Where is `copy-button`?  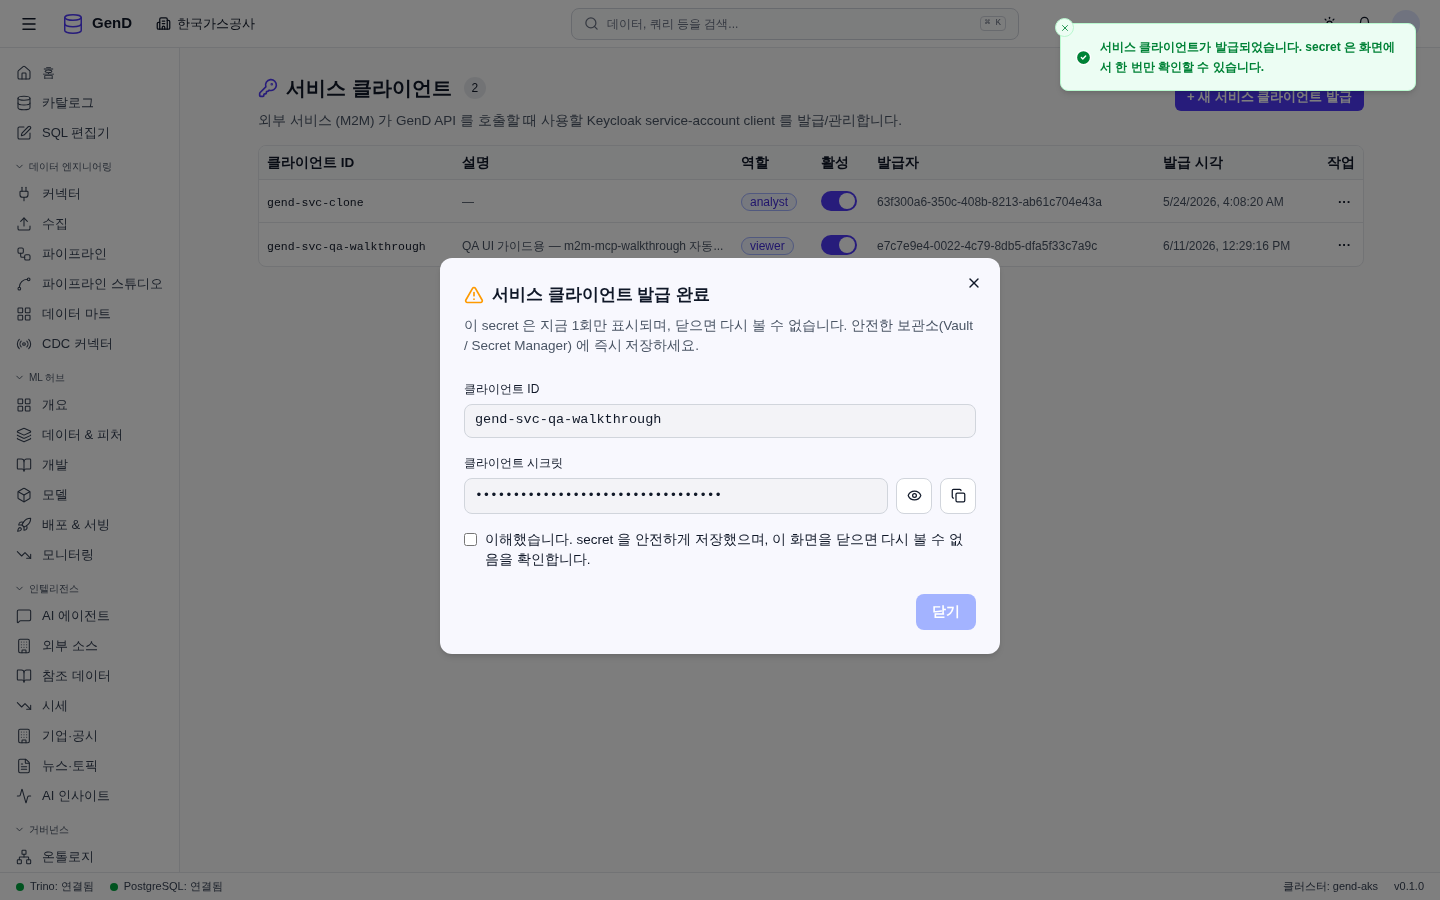 copy-button is located at coordinates (958, 495).